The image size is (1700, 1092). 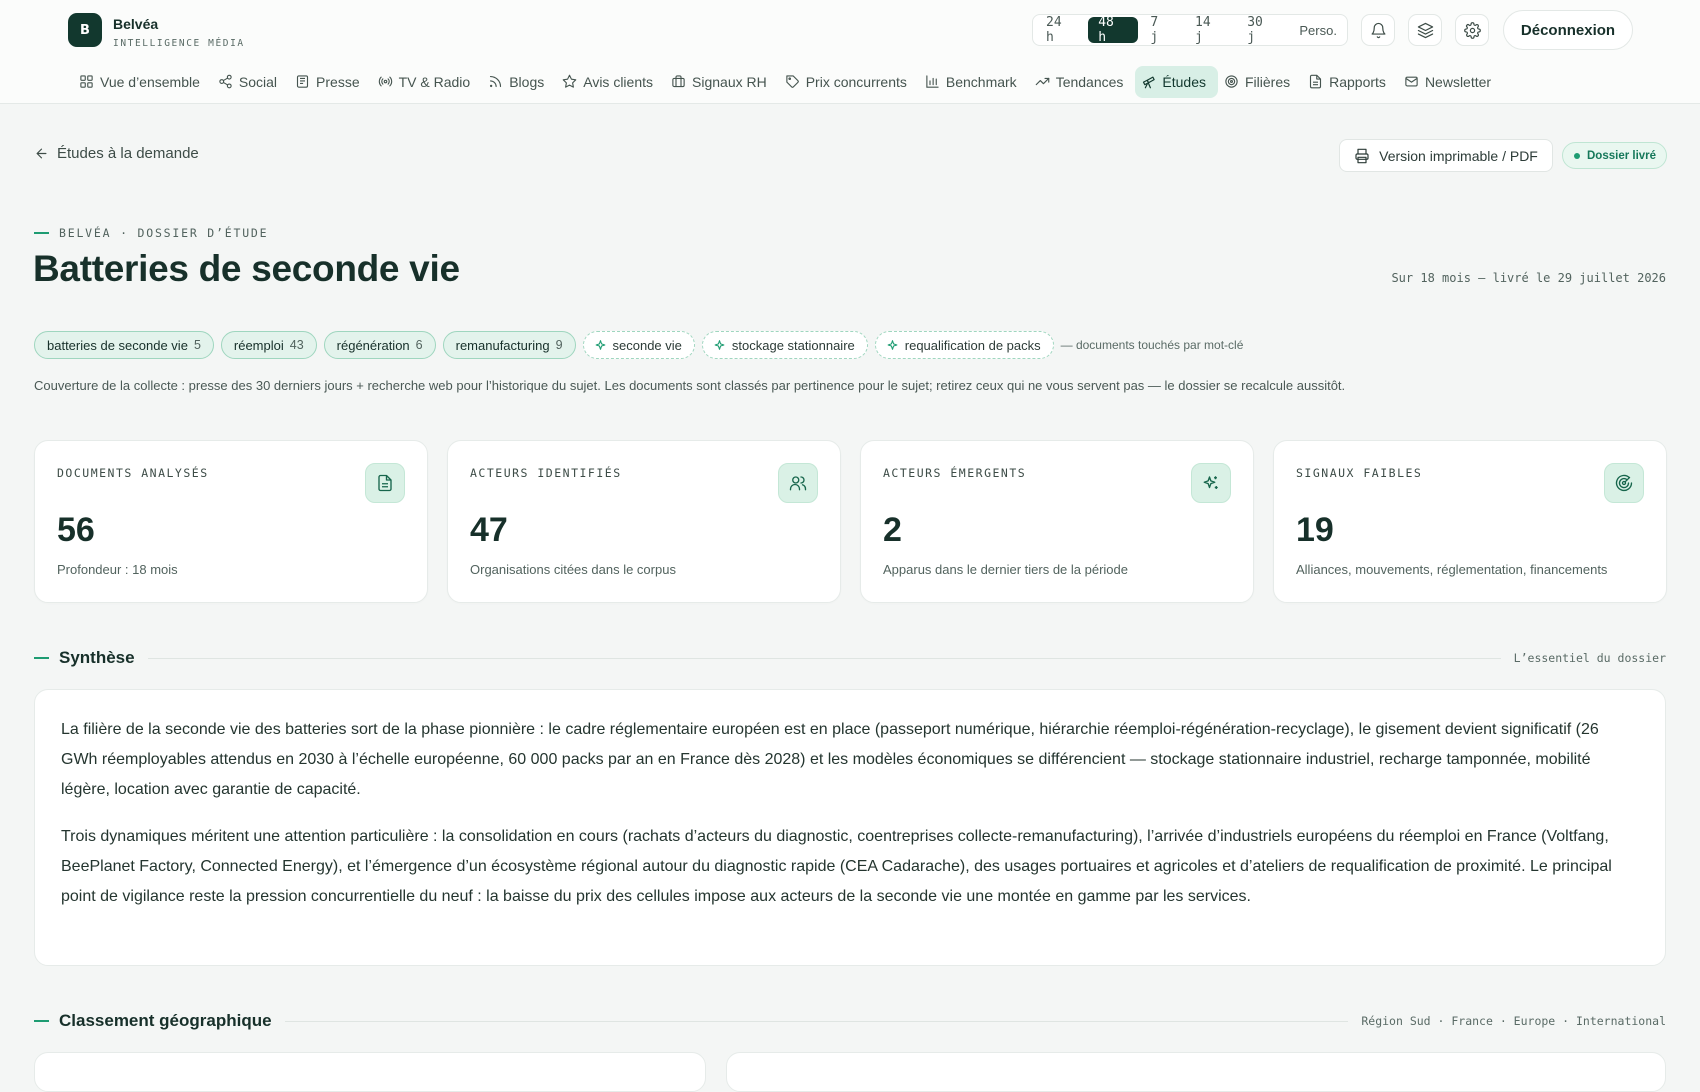 What do you see at coordinates (246, 268) in the screenshot?
I see `page-title: Batteries de seconde vie` at bounding box center [246, 268].